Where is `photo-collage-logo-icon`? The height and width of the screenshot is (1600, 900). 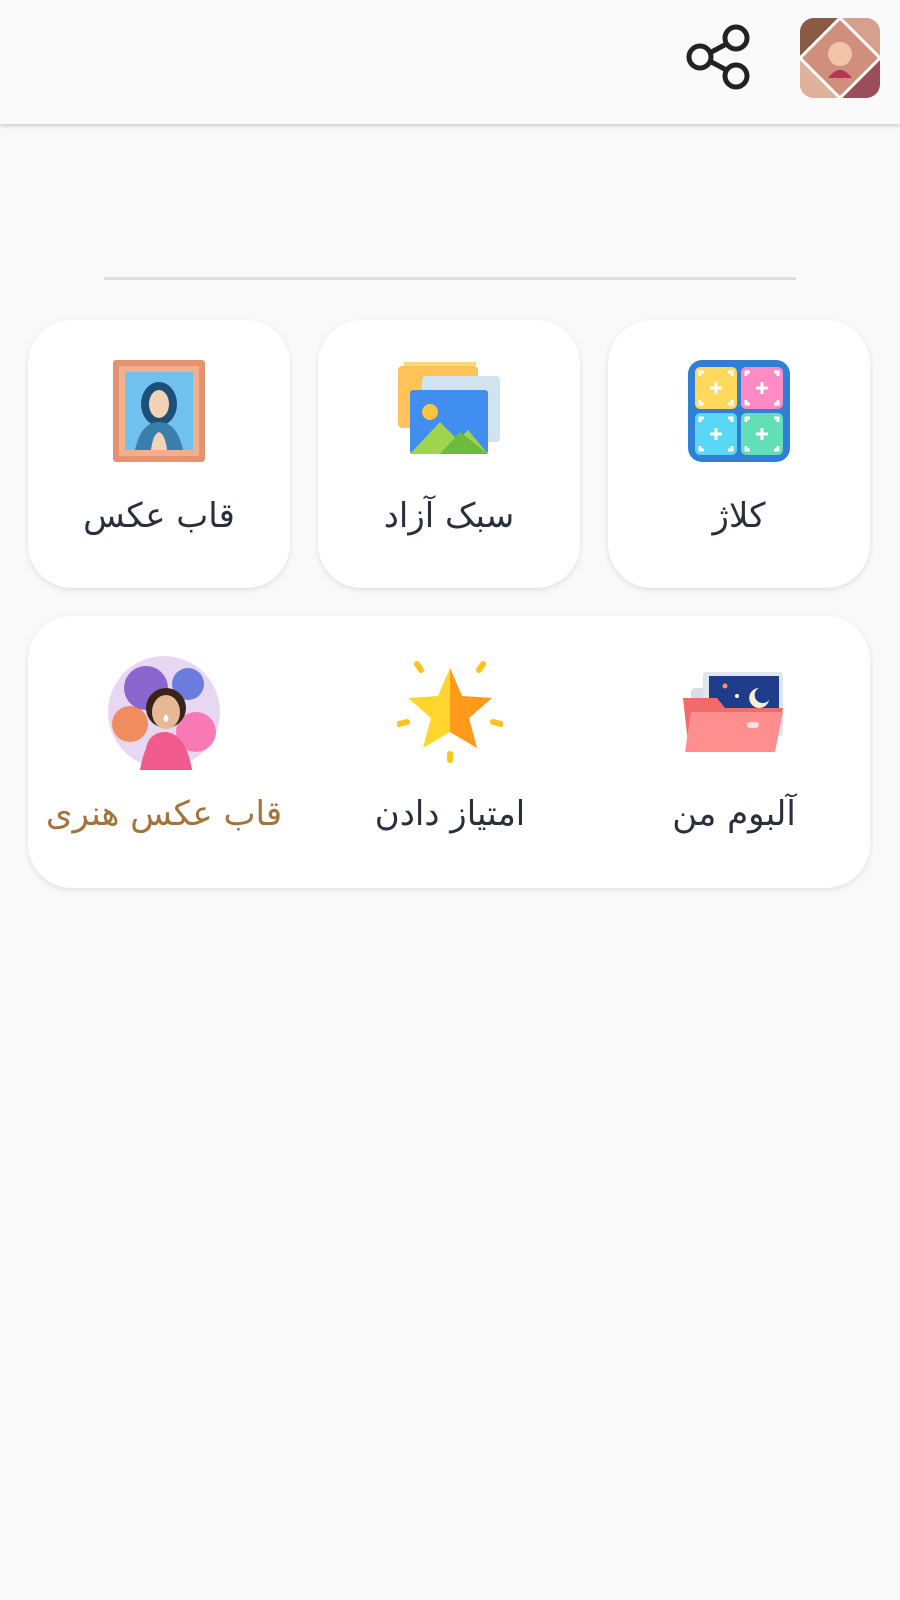
photo-collage-logo-icon is located at coordinates (840, 58).